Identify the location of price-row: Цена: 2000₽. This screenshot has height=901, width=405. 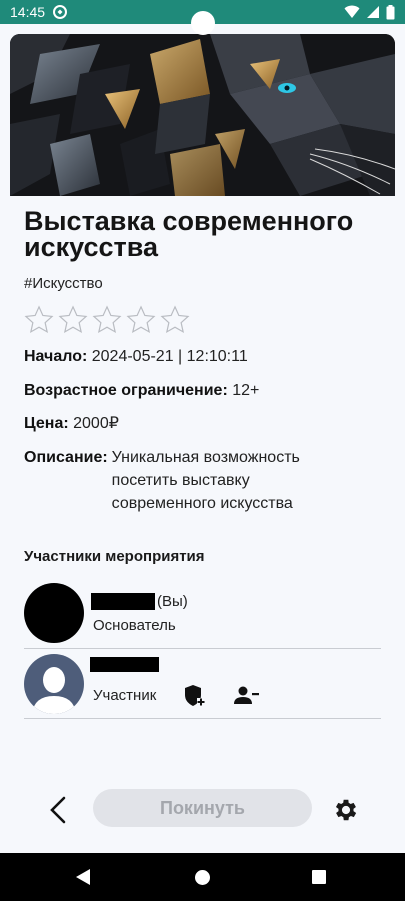
(71, 423).